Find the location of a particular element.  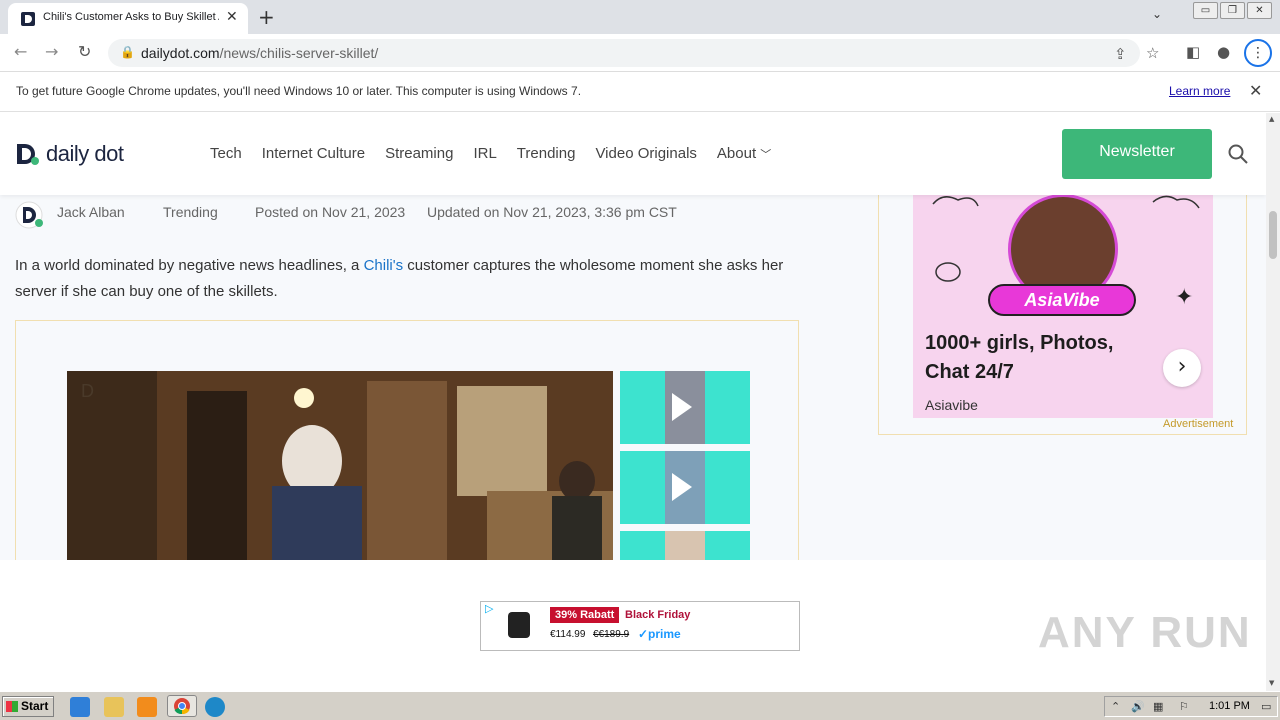

action-center-flag-icon: ⚐ is located at coordinates (1184, 706).